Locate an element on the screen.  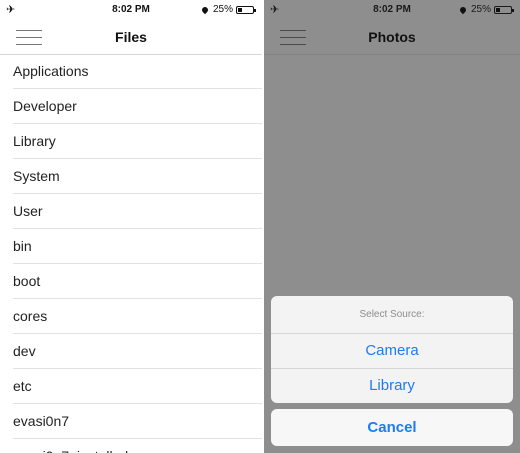
navigation-bar: Files is located at coordinates (131, 37).